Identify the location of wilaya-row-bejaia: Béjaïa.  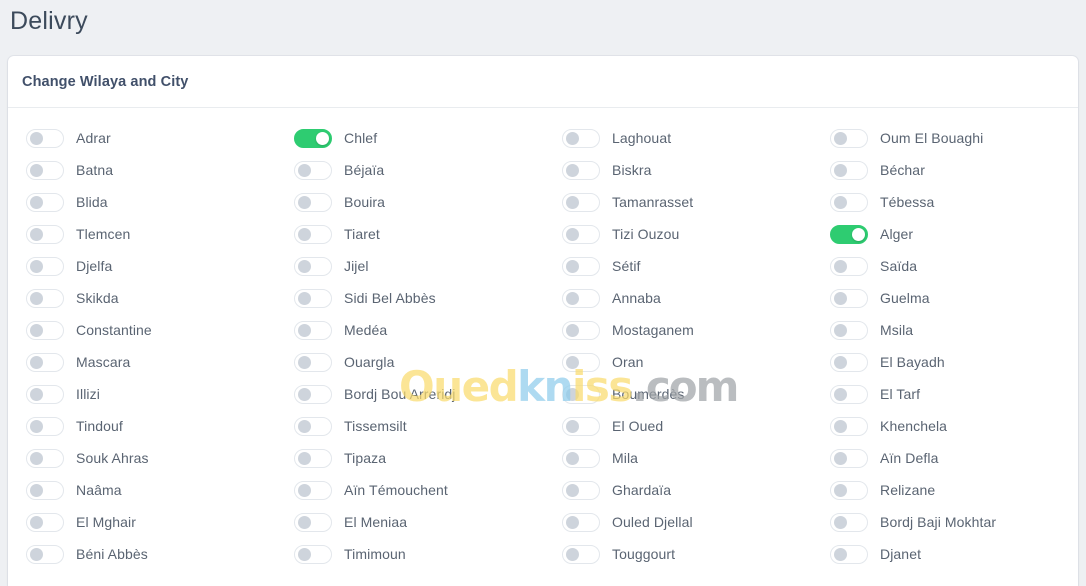
(414, 170).